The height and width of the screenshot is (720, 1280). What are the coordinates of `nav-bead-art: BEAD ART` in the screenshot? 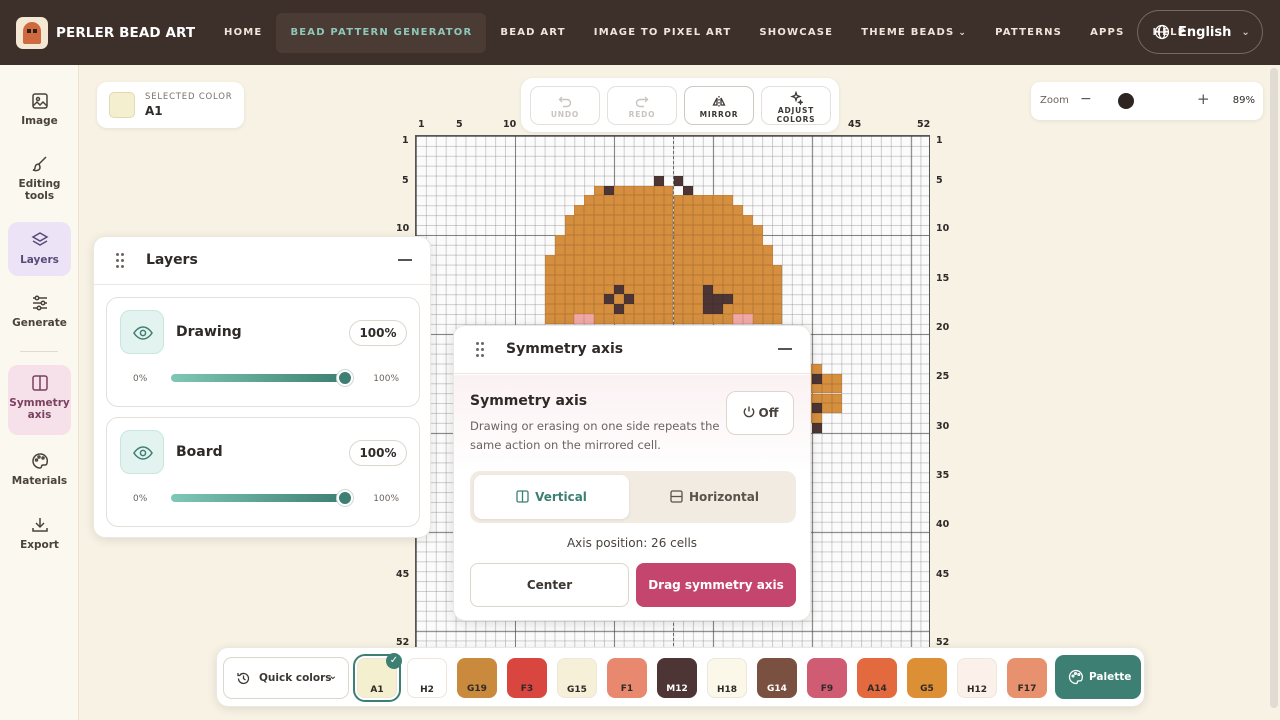 It's located at (532, 33).